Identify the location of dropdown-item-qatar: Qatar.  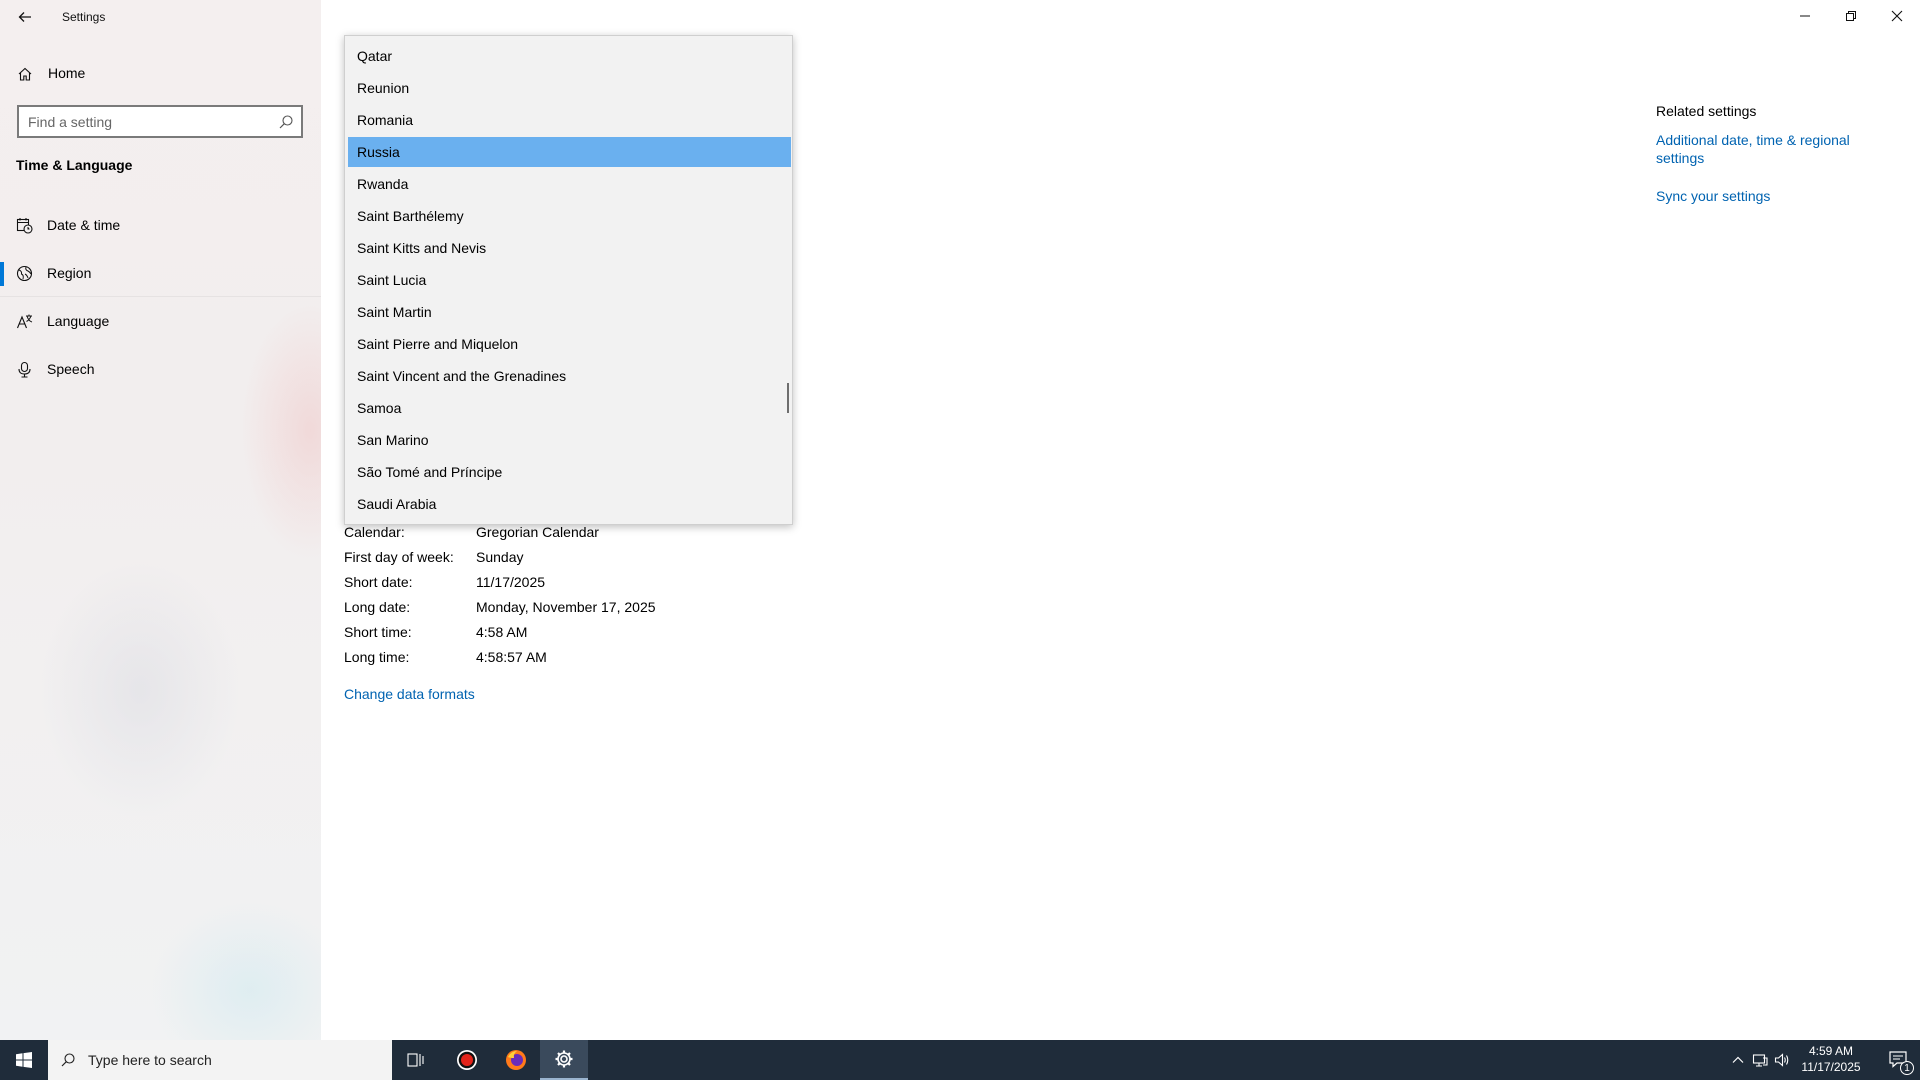
(569, 56).